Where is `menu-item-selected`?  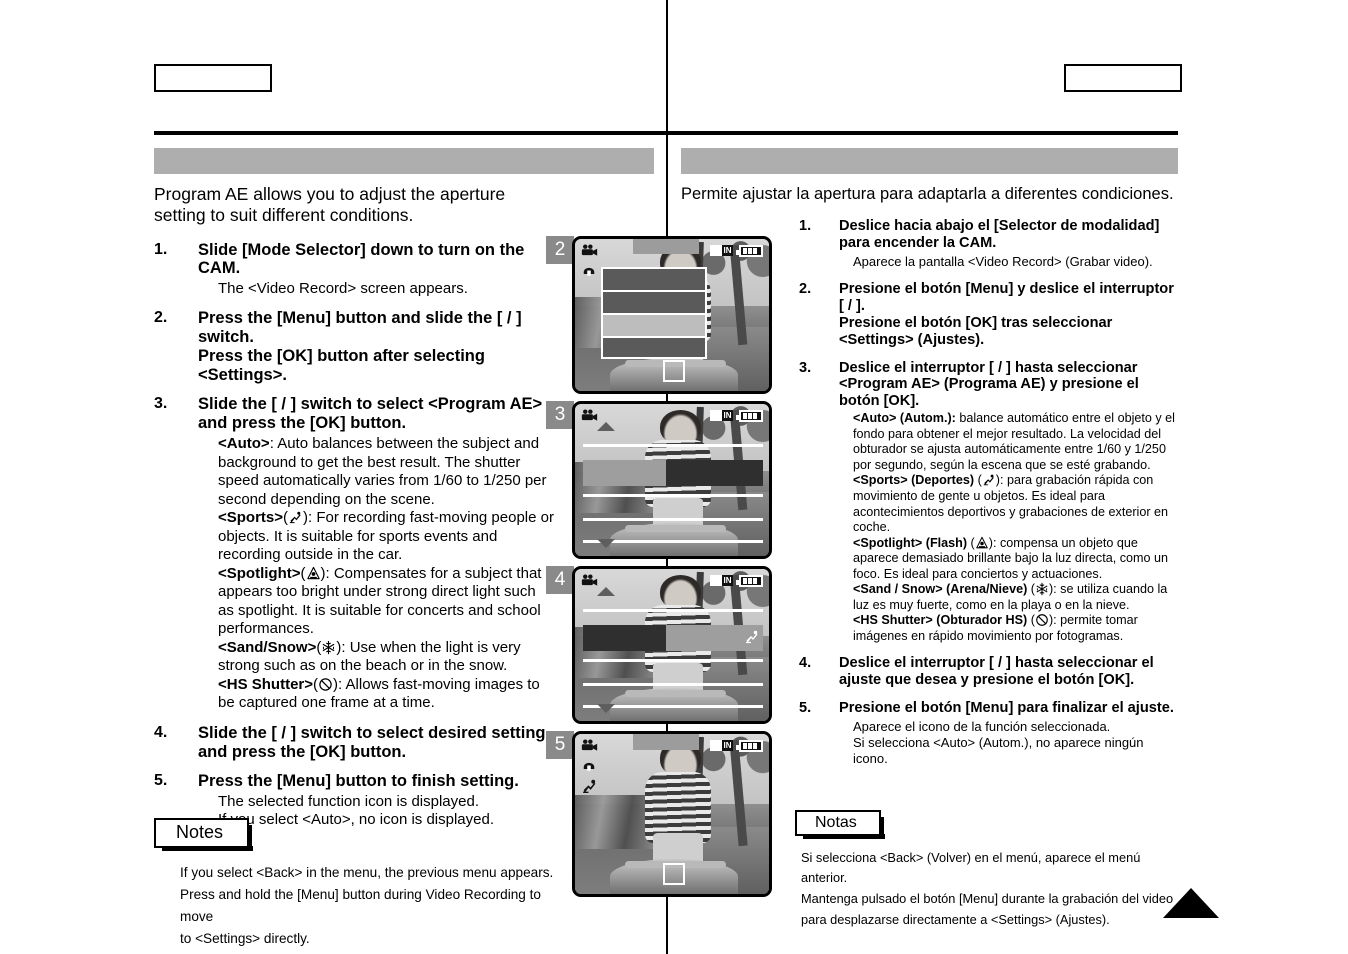 menu-item-selected is located at coordinates (654, 324).